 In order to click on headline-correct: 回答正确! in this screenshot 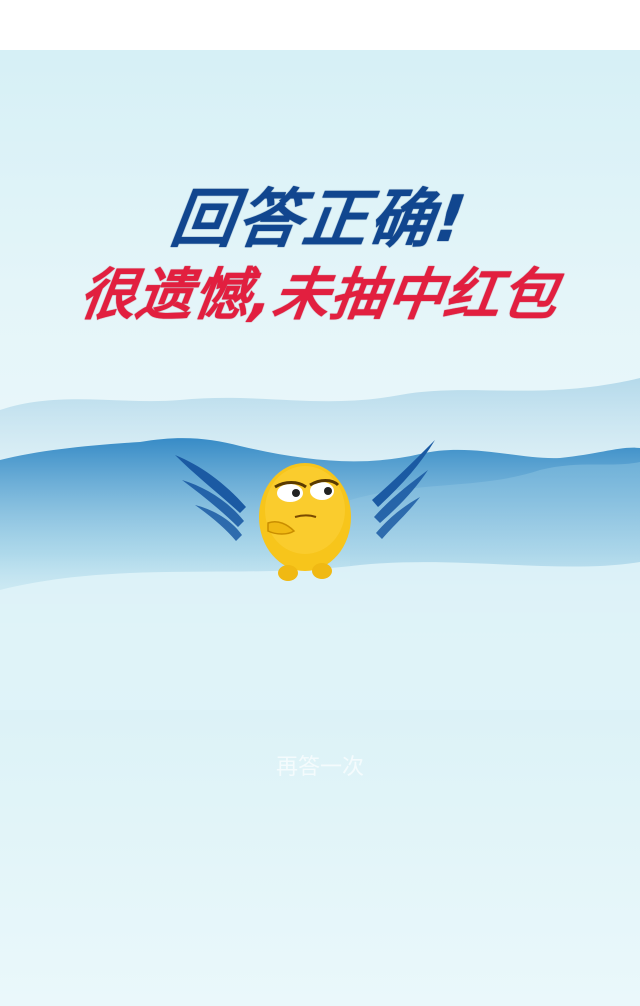, I will do `click(319, 220)`.